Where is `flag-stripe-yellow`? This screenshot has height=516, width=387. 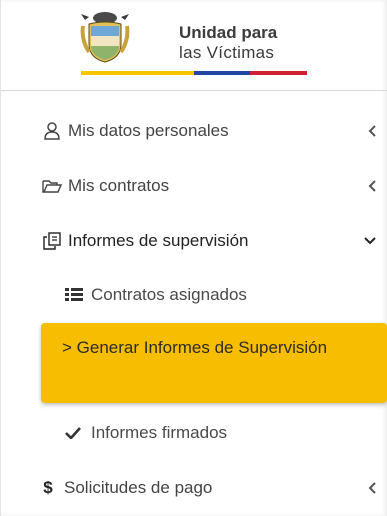
flag-stripe-yellow is located at coordinates (137, 73).